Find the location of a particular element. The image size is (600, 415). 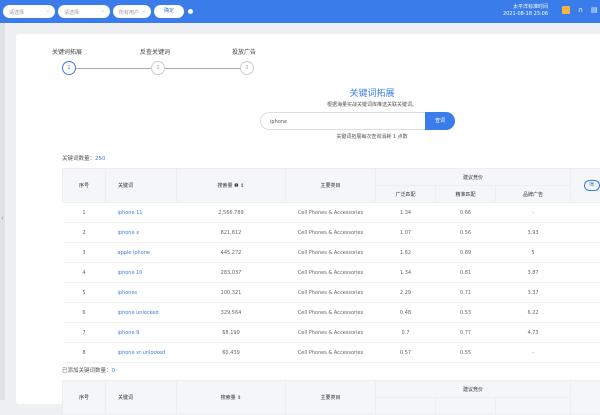

step-circle-2: 2 is located at coordinates (158, 68).